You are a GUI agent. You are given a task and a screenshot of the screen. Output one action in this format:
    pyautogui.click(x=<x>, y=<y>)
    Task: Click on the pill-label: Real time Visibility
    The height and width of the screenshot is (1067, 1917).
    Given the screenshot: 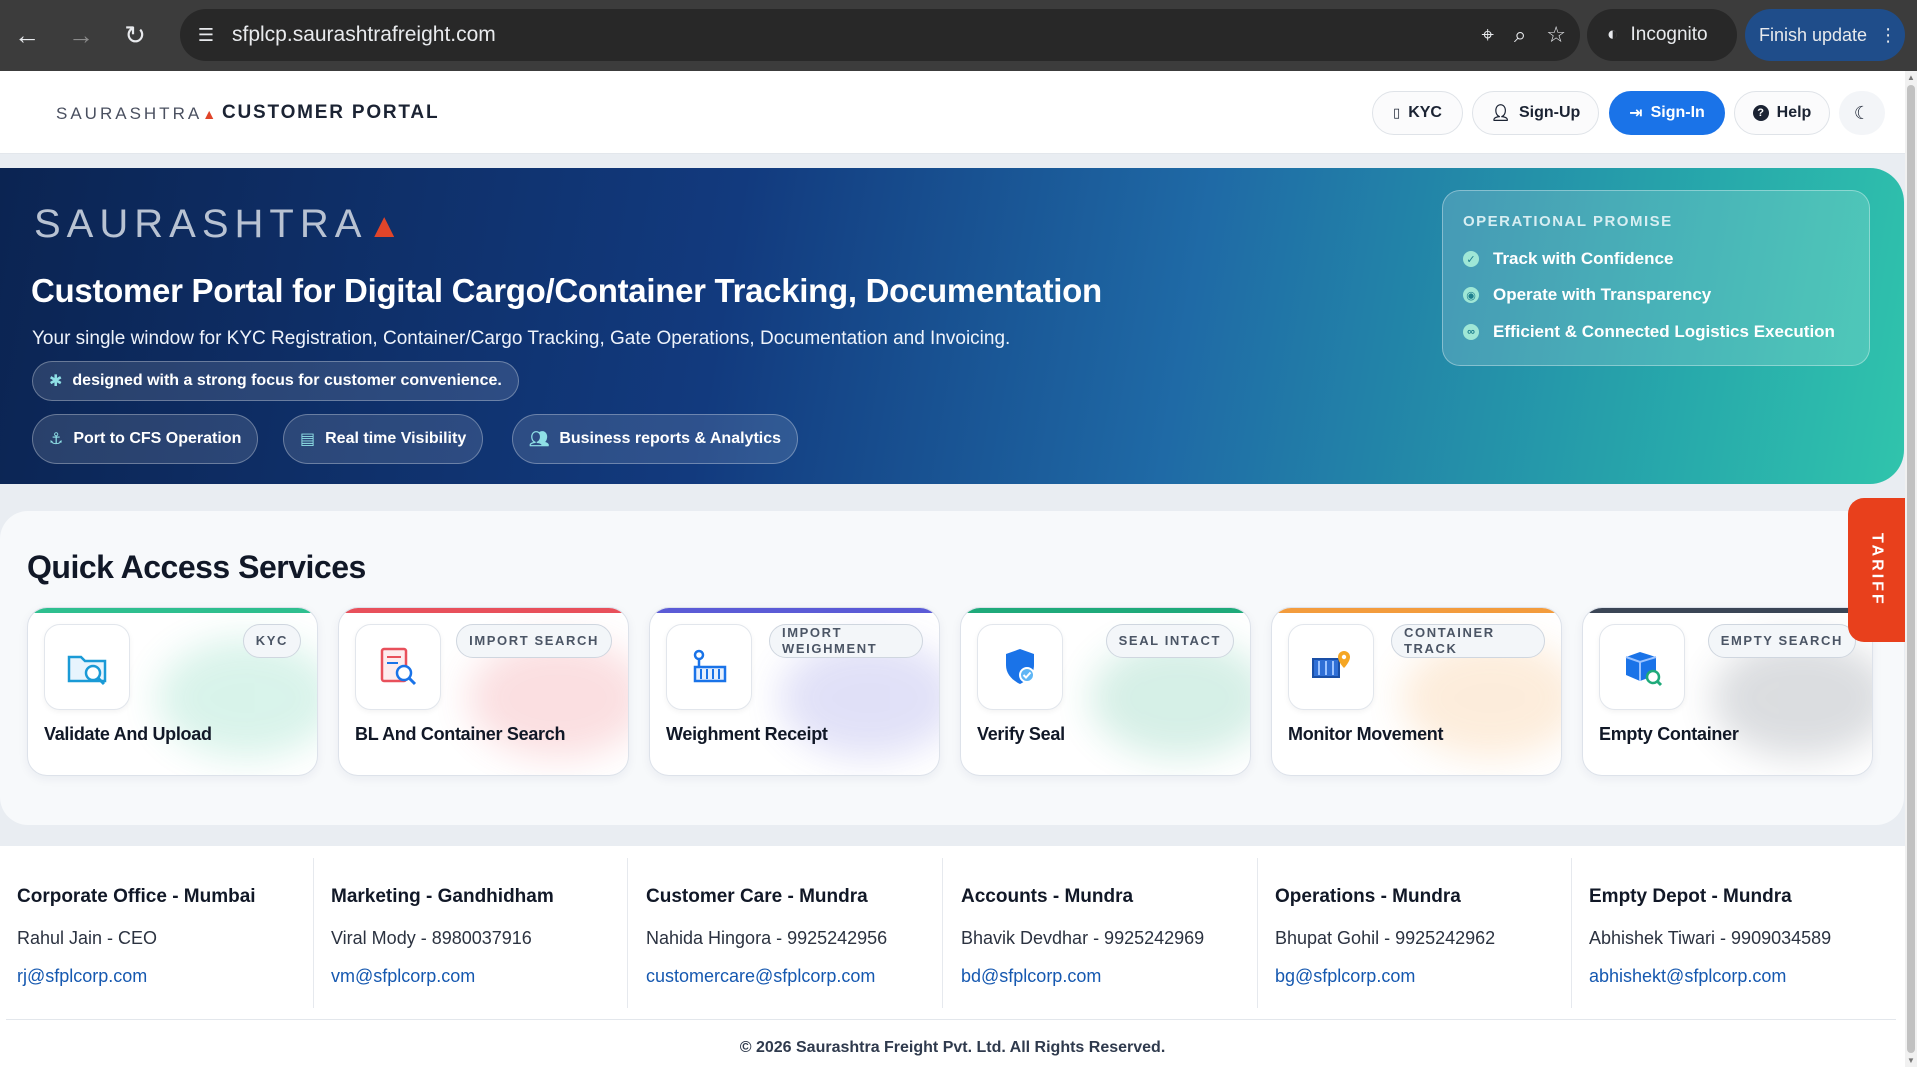 What is the action you would take?
    pyautogui.click(x=396, y=438)
    